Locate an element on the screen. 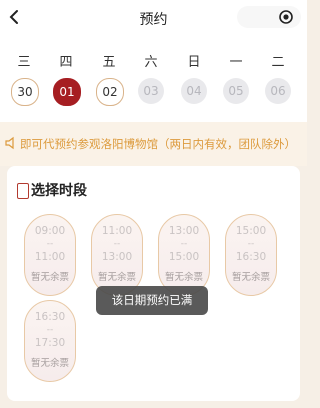 This screenshot has height=408, width=320. time-slot: 15:00 -- 16:30 暂无余票 is located at coordinates (251, 255).